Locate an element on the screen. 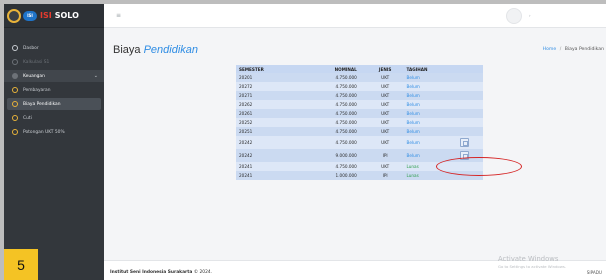 The width and height of the screenshot is (606, 280). column-header-nominal: NOMINAL is located at coordinates (345, 69).